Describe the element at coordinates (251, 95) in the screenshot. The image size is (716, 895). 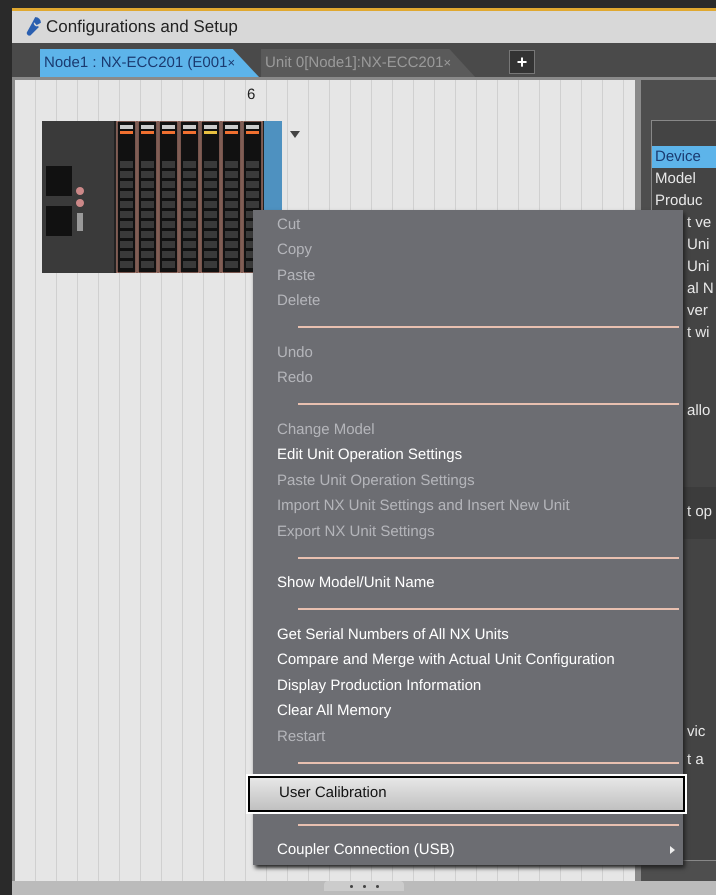
I see `slot-number: 6` at that location.